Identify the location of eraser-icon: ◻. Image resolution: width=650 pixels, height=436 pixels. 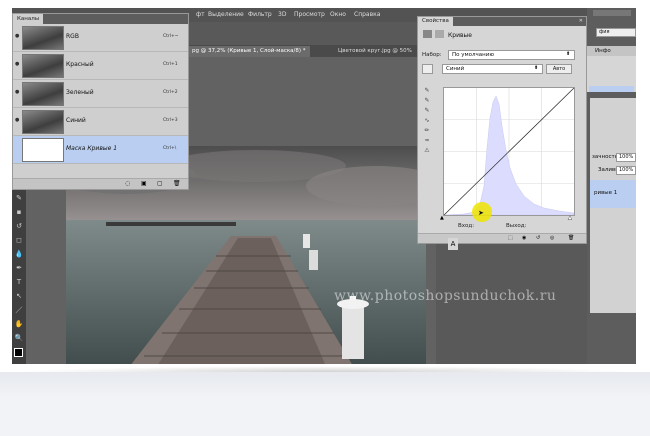
(19, 240).